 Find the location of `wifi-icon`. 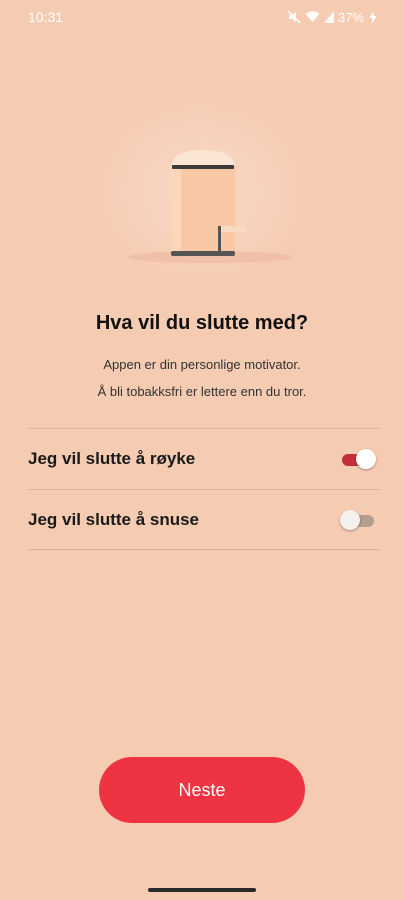

wifi-icon is located at coordinates (312, 17).